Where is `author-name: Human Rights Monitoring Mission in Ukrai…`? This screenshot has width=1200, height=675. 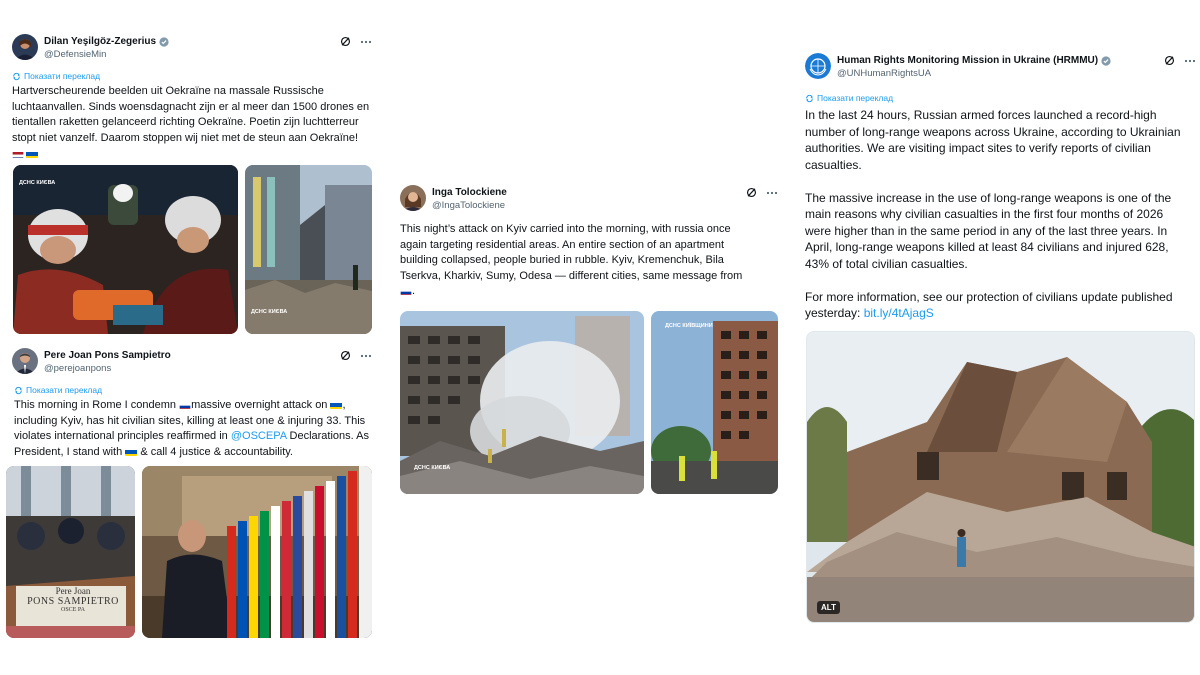
author-name: Human Rights Monitoring Mission in Ukrai… is located at coordinates (974, 60).